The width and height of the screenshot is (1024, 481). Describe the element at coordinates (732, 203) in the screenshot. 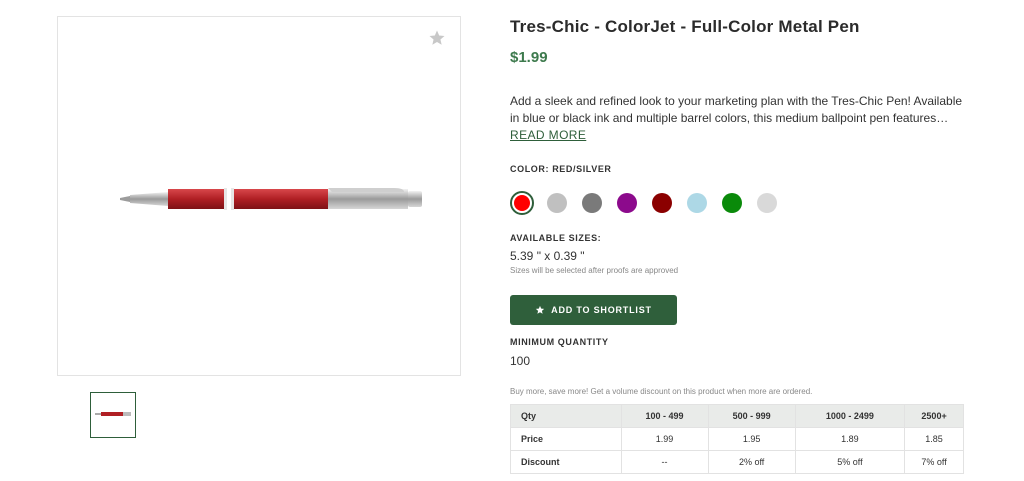

I see `color-swatch-green` at that location.